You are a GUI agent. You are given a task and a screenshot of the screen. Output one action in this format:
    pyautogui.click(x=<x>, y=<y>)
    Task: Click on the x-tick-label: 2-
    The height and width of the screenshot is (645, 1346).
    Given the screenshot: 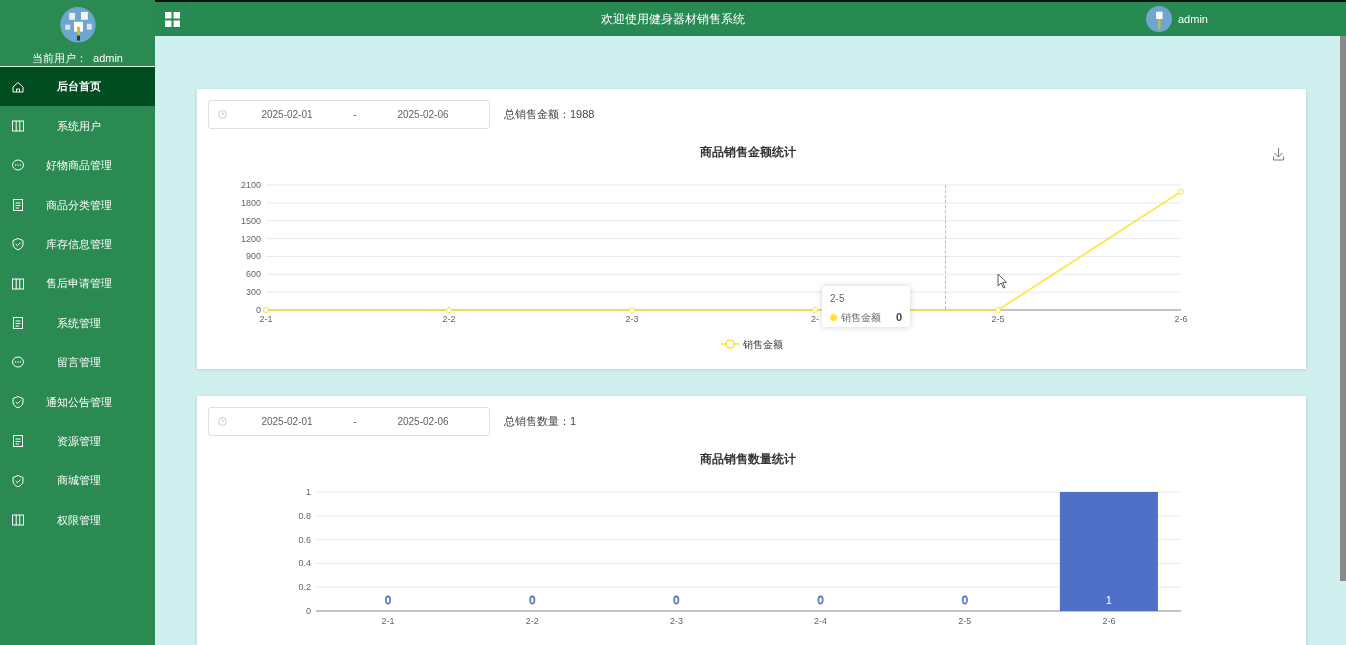 What is the action you would take?
    pyautogui.click(x=815, y=319)
    